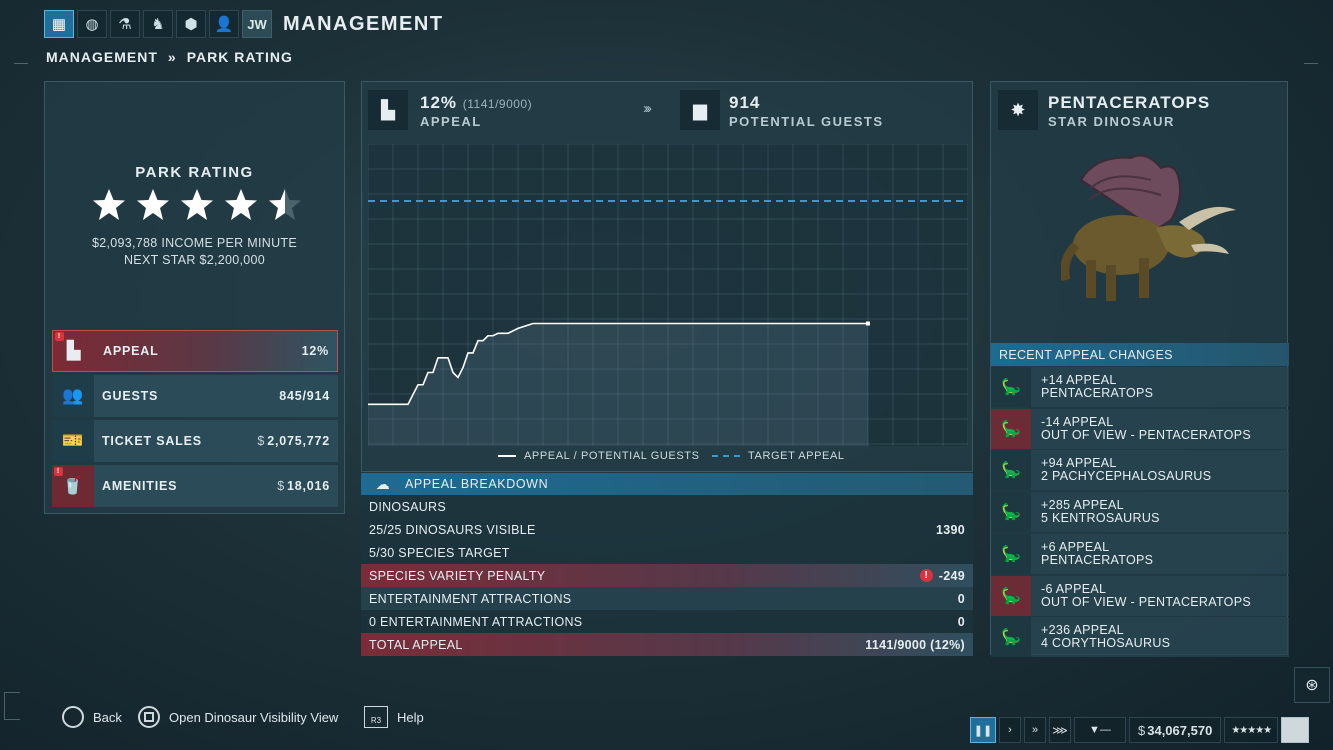 The image size is (1333, 750). What do you see at coordinates (667, 529) in the screenshot?
I see `breakdown-row: 25/25 DINOSAURS VISIBLE 1390` at bounding box center [667, 529].